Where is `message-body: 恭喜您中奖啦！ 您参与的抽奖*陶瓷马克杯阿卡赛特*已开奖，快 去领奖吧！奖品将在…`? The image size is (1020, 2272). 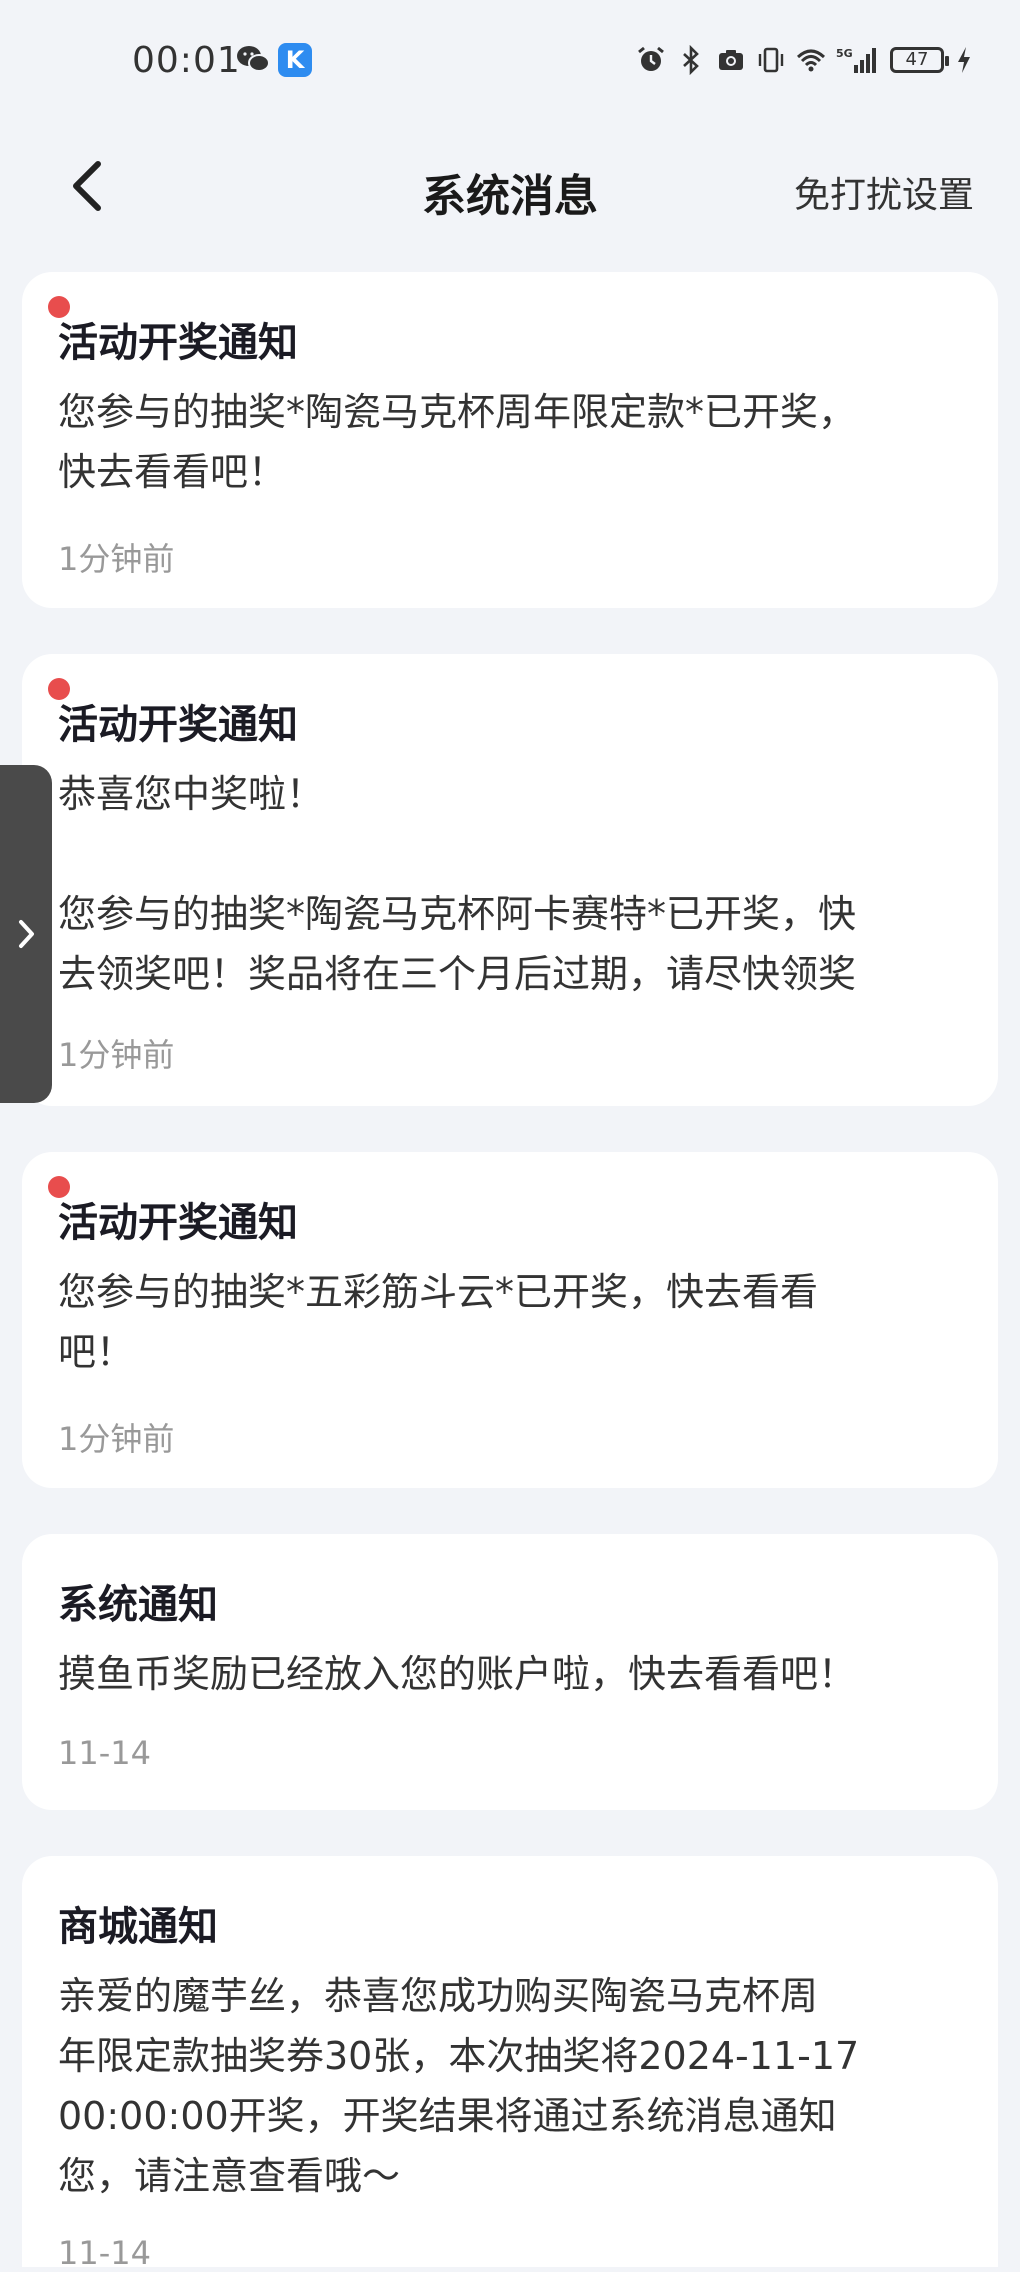 message-body: 恭喜您中奖啦！ 您参与的抽奖*陶瓷马克杯阿卡赛特*已开奖，快 去领奖吧！奖品将在… is located at coordinates (457, 884).